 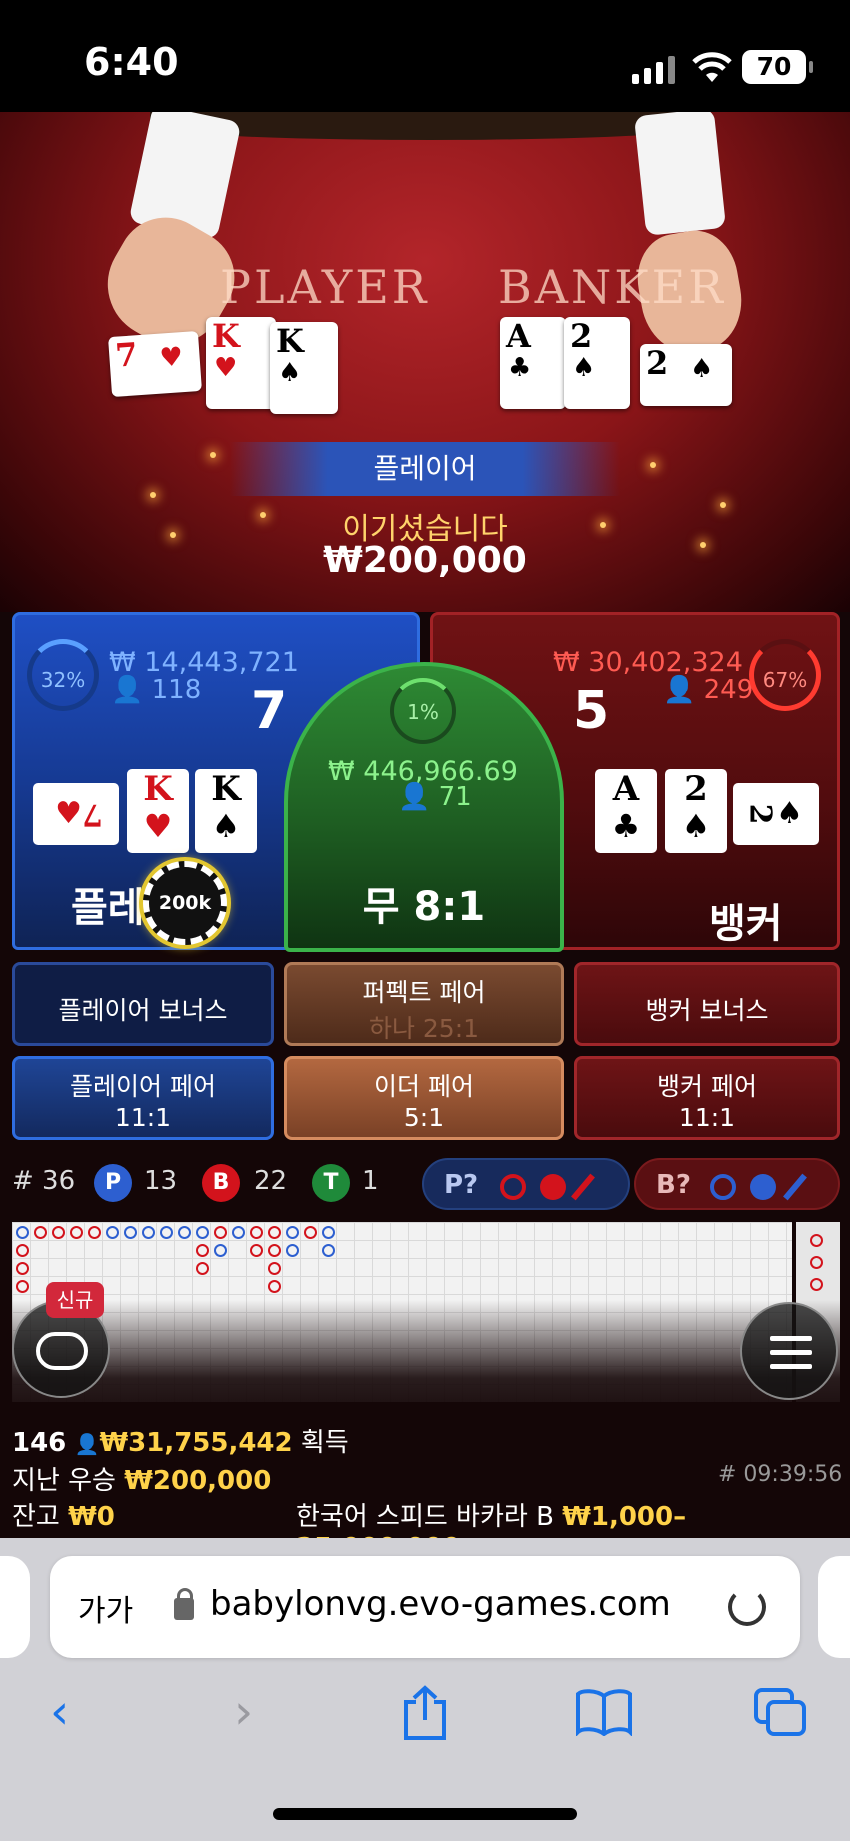 I want to click on player-bonus-label: 플레이어 보너스, so click(x=143, y=1010).